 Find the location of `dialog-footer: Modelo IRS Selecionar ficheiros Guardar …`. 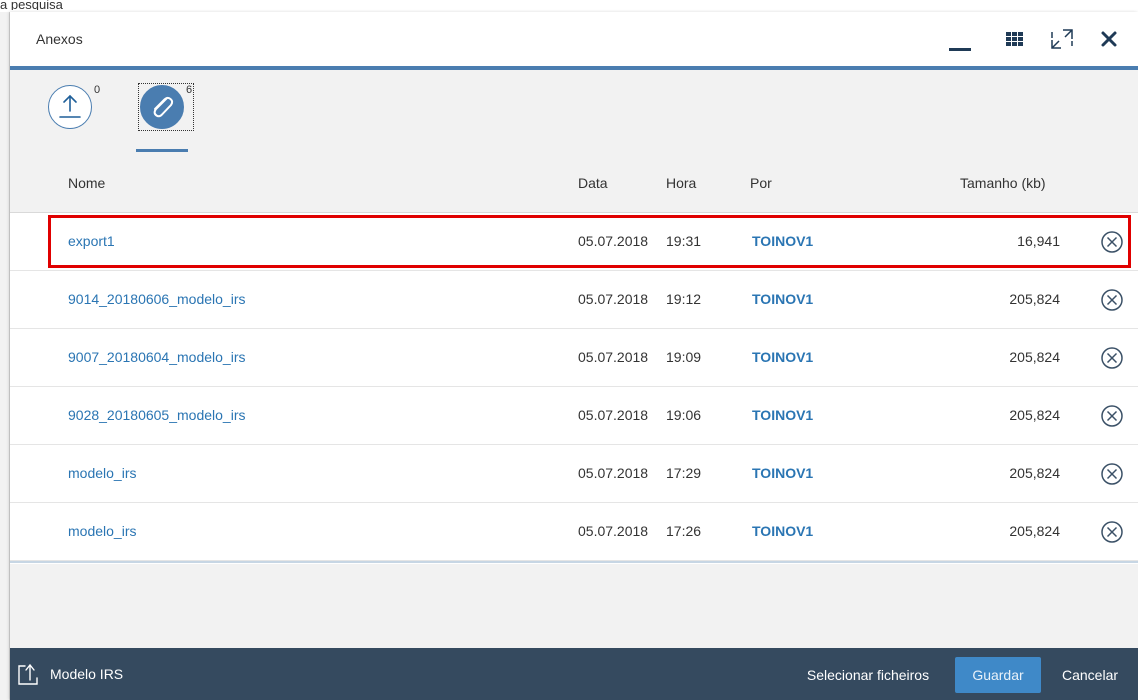

dialog-footer: Modelo IRS Selecionar ficheiros Guardar … is located at coordinates (574, 674).